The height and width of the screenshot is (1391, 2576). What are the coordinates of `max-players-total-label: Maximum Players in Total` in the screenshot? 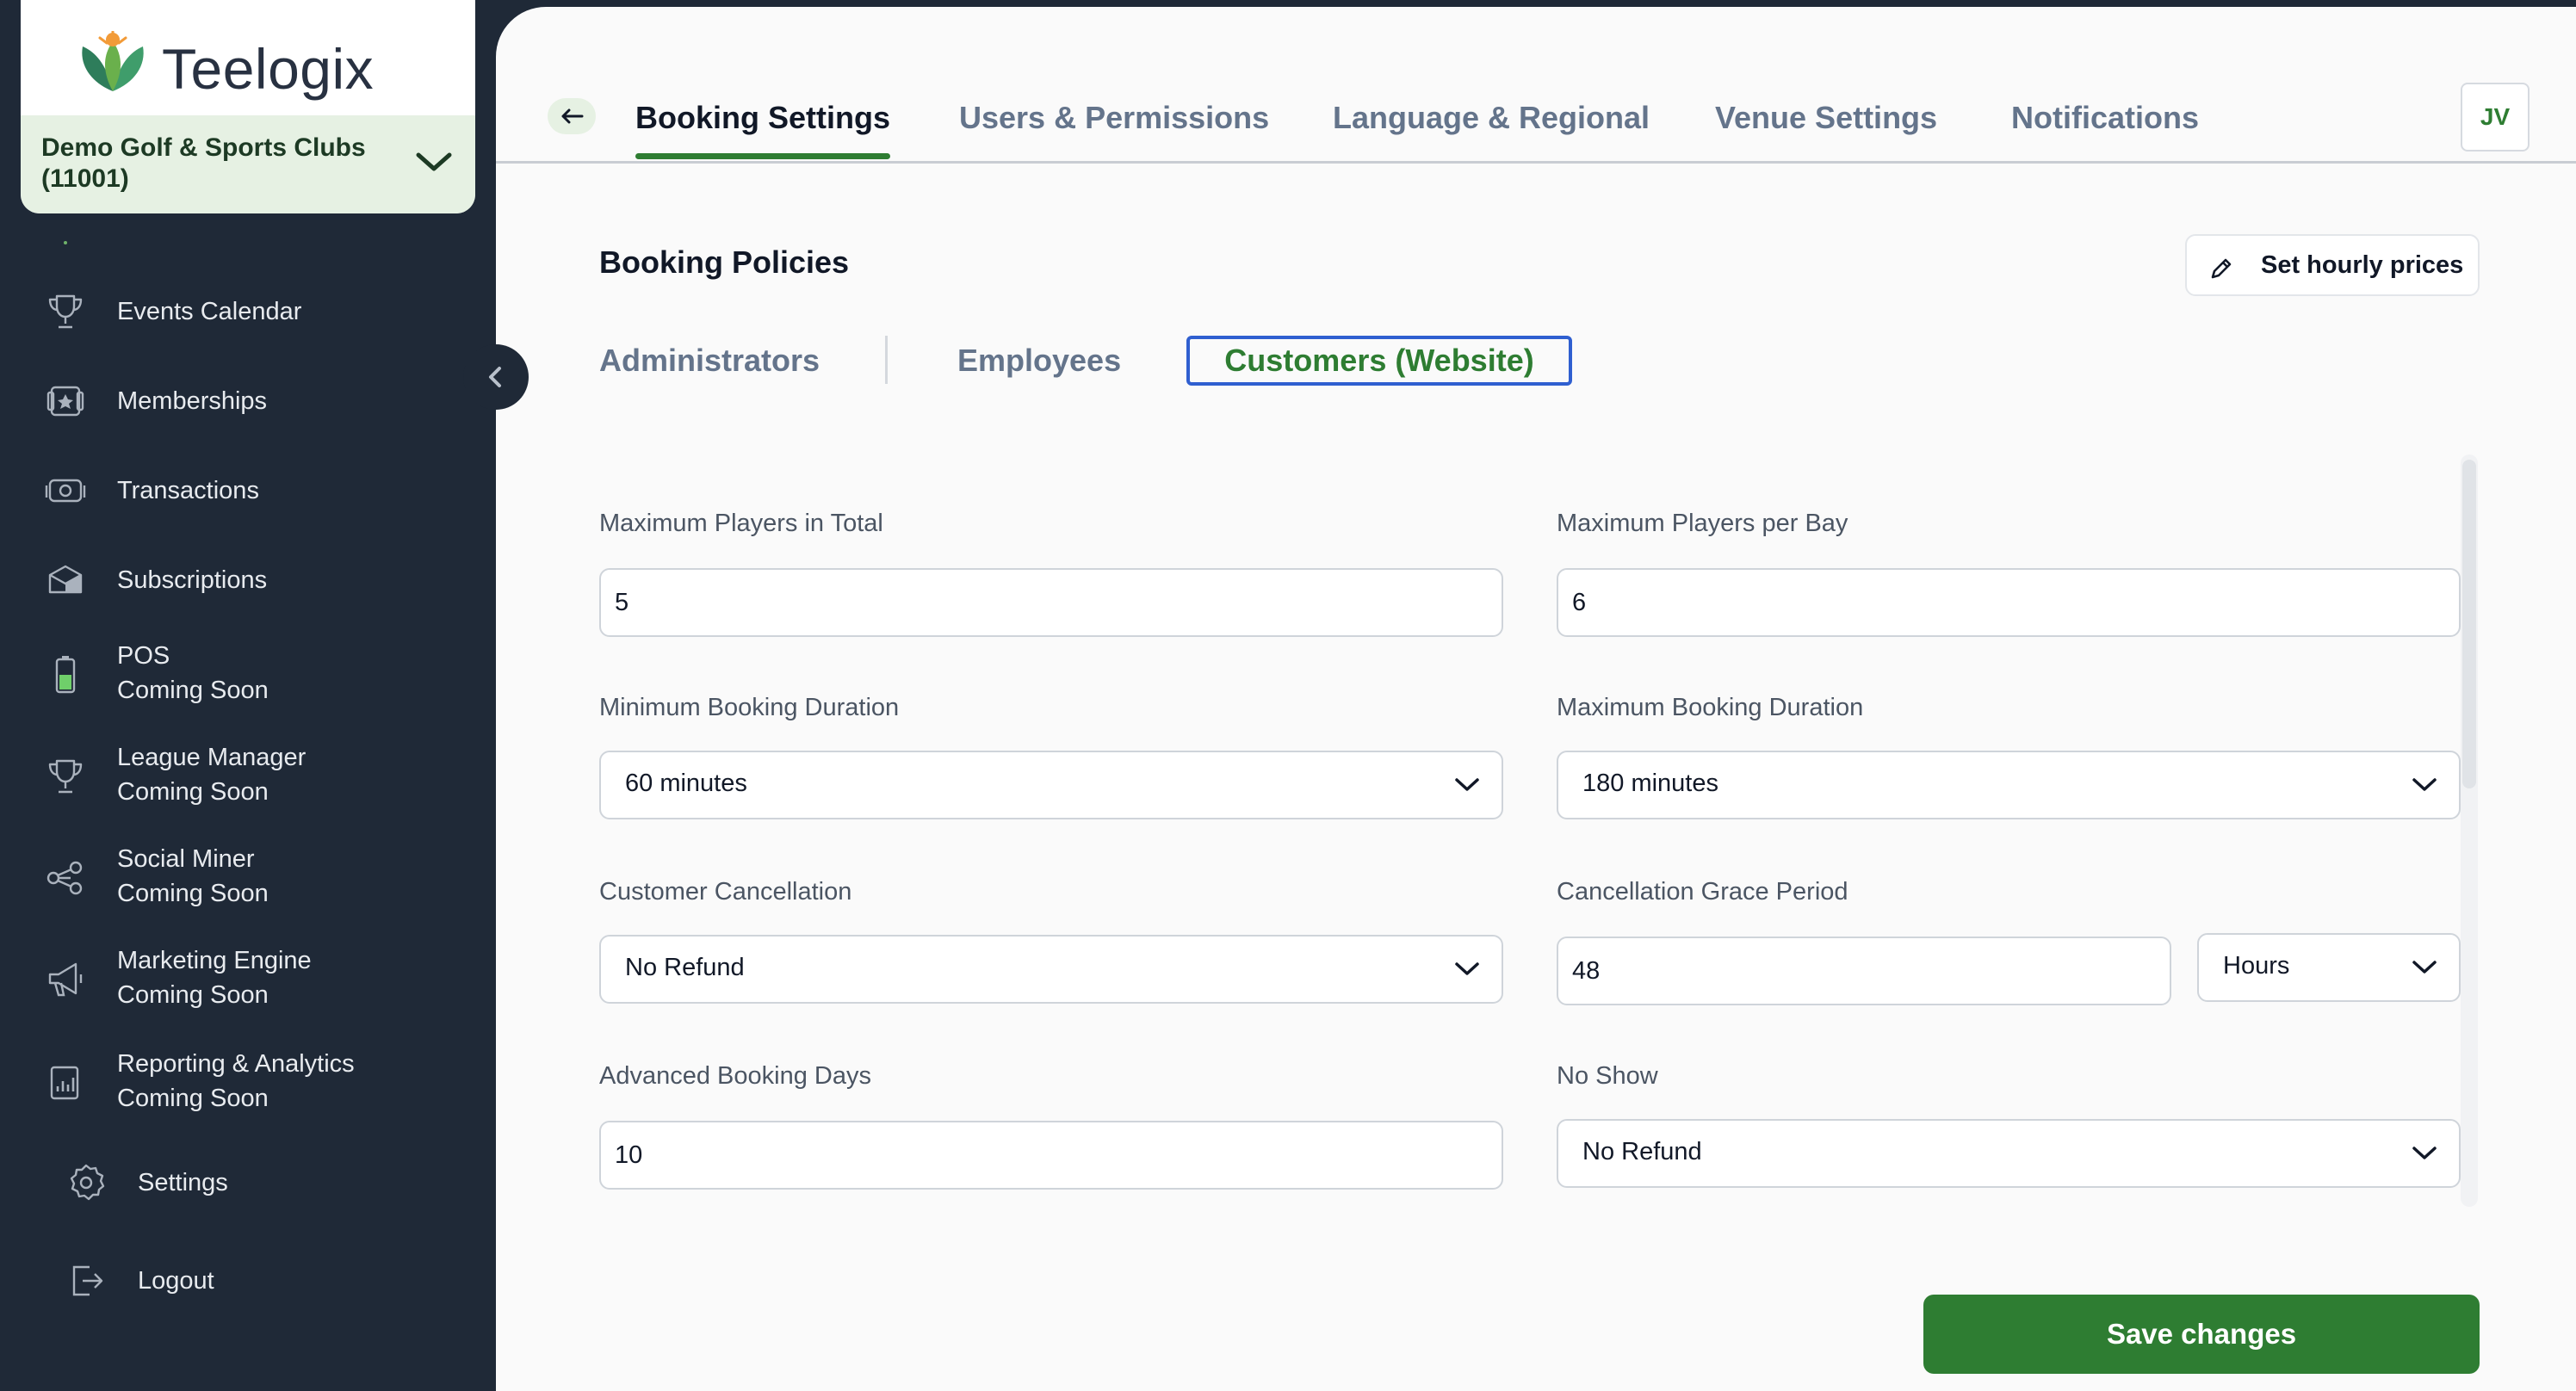 It's located at (741, 523).